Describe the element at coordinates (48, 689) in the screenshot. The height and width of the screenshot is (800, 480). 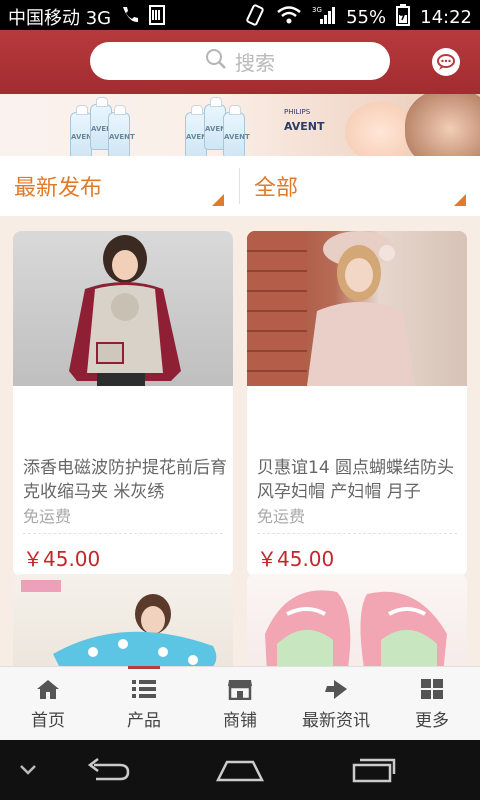
I see `home-icon` at that location.